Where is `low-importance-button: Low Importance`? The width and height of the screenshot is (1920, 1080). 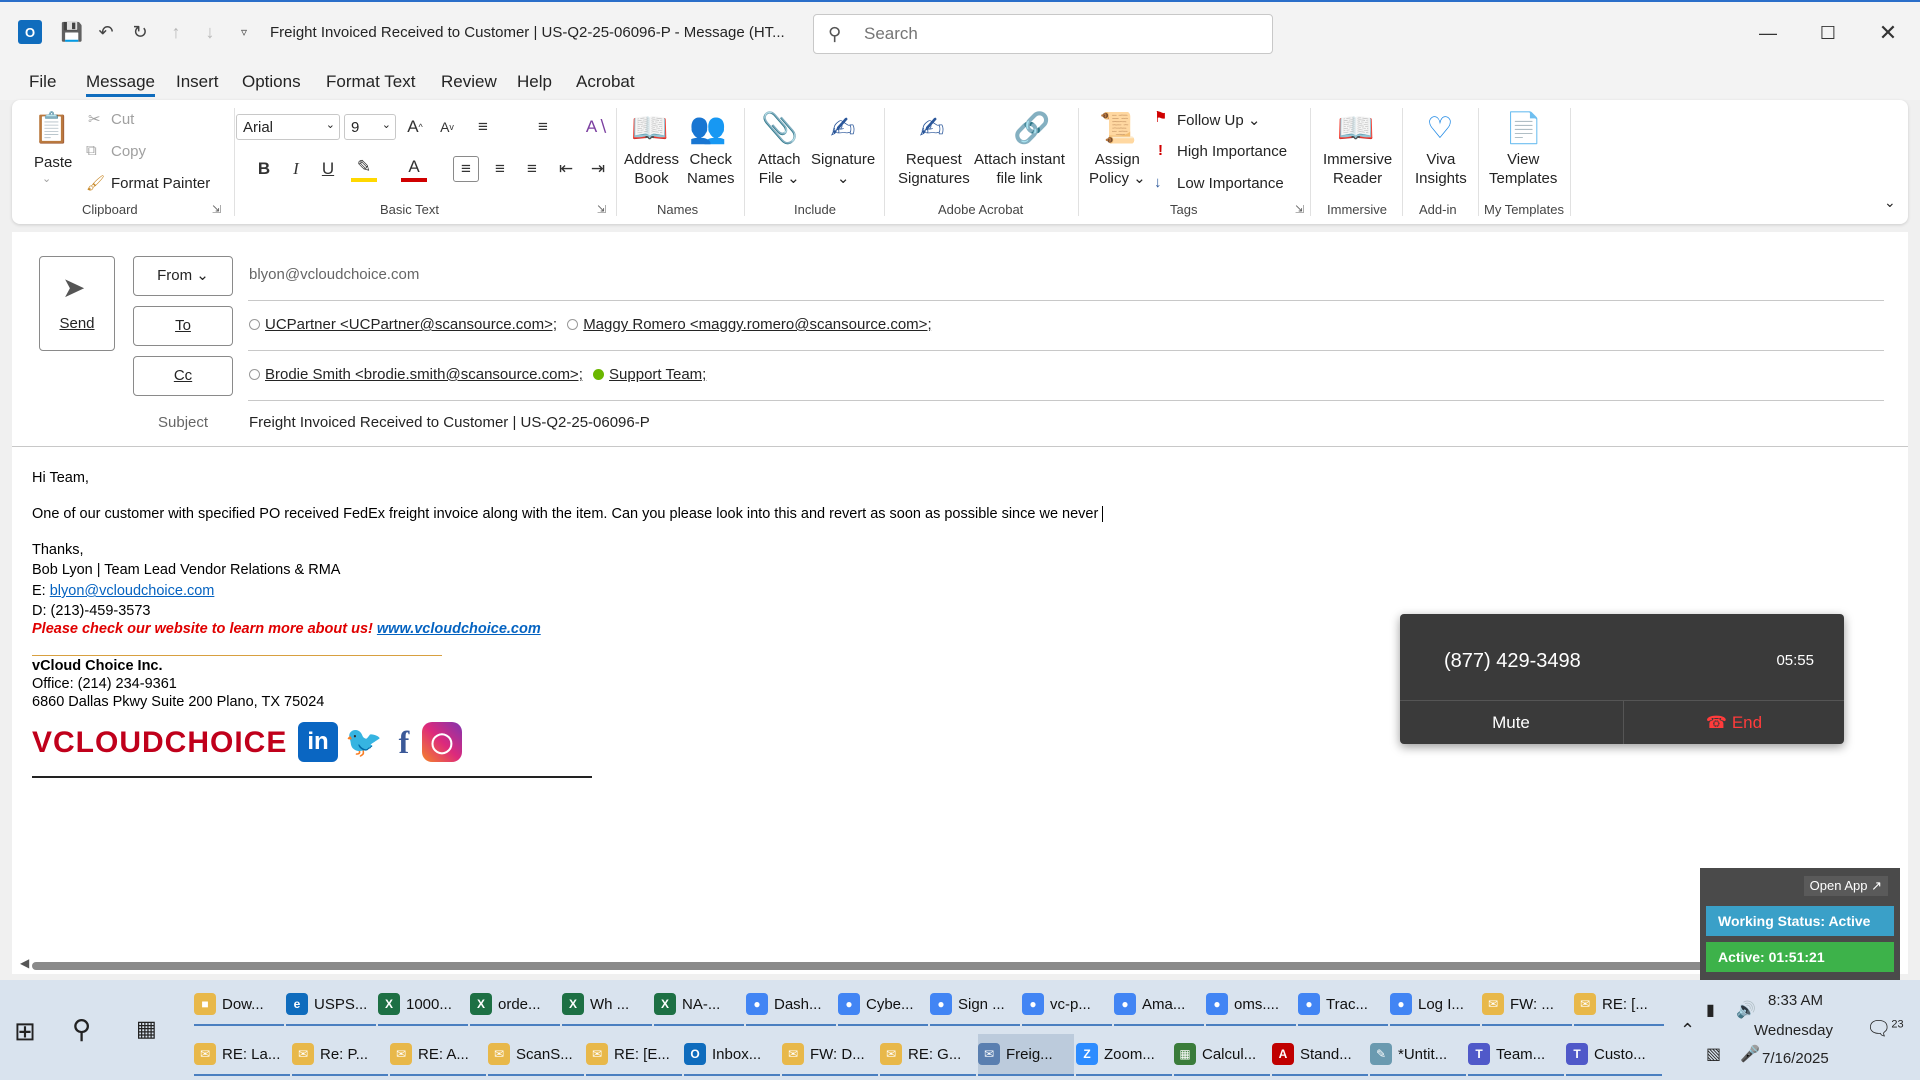 low-importance-button: Low Importance is located at coordinates (1230, 183).